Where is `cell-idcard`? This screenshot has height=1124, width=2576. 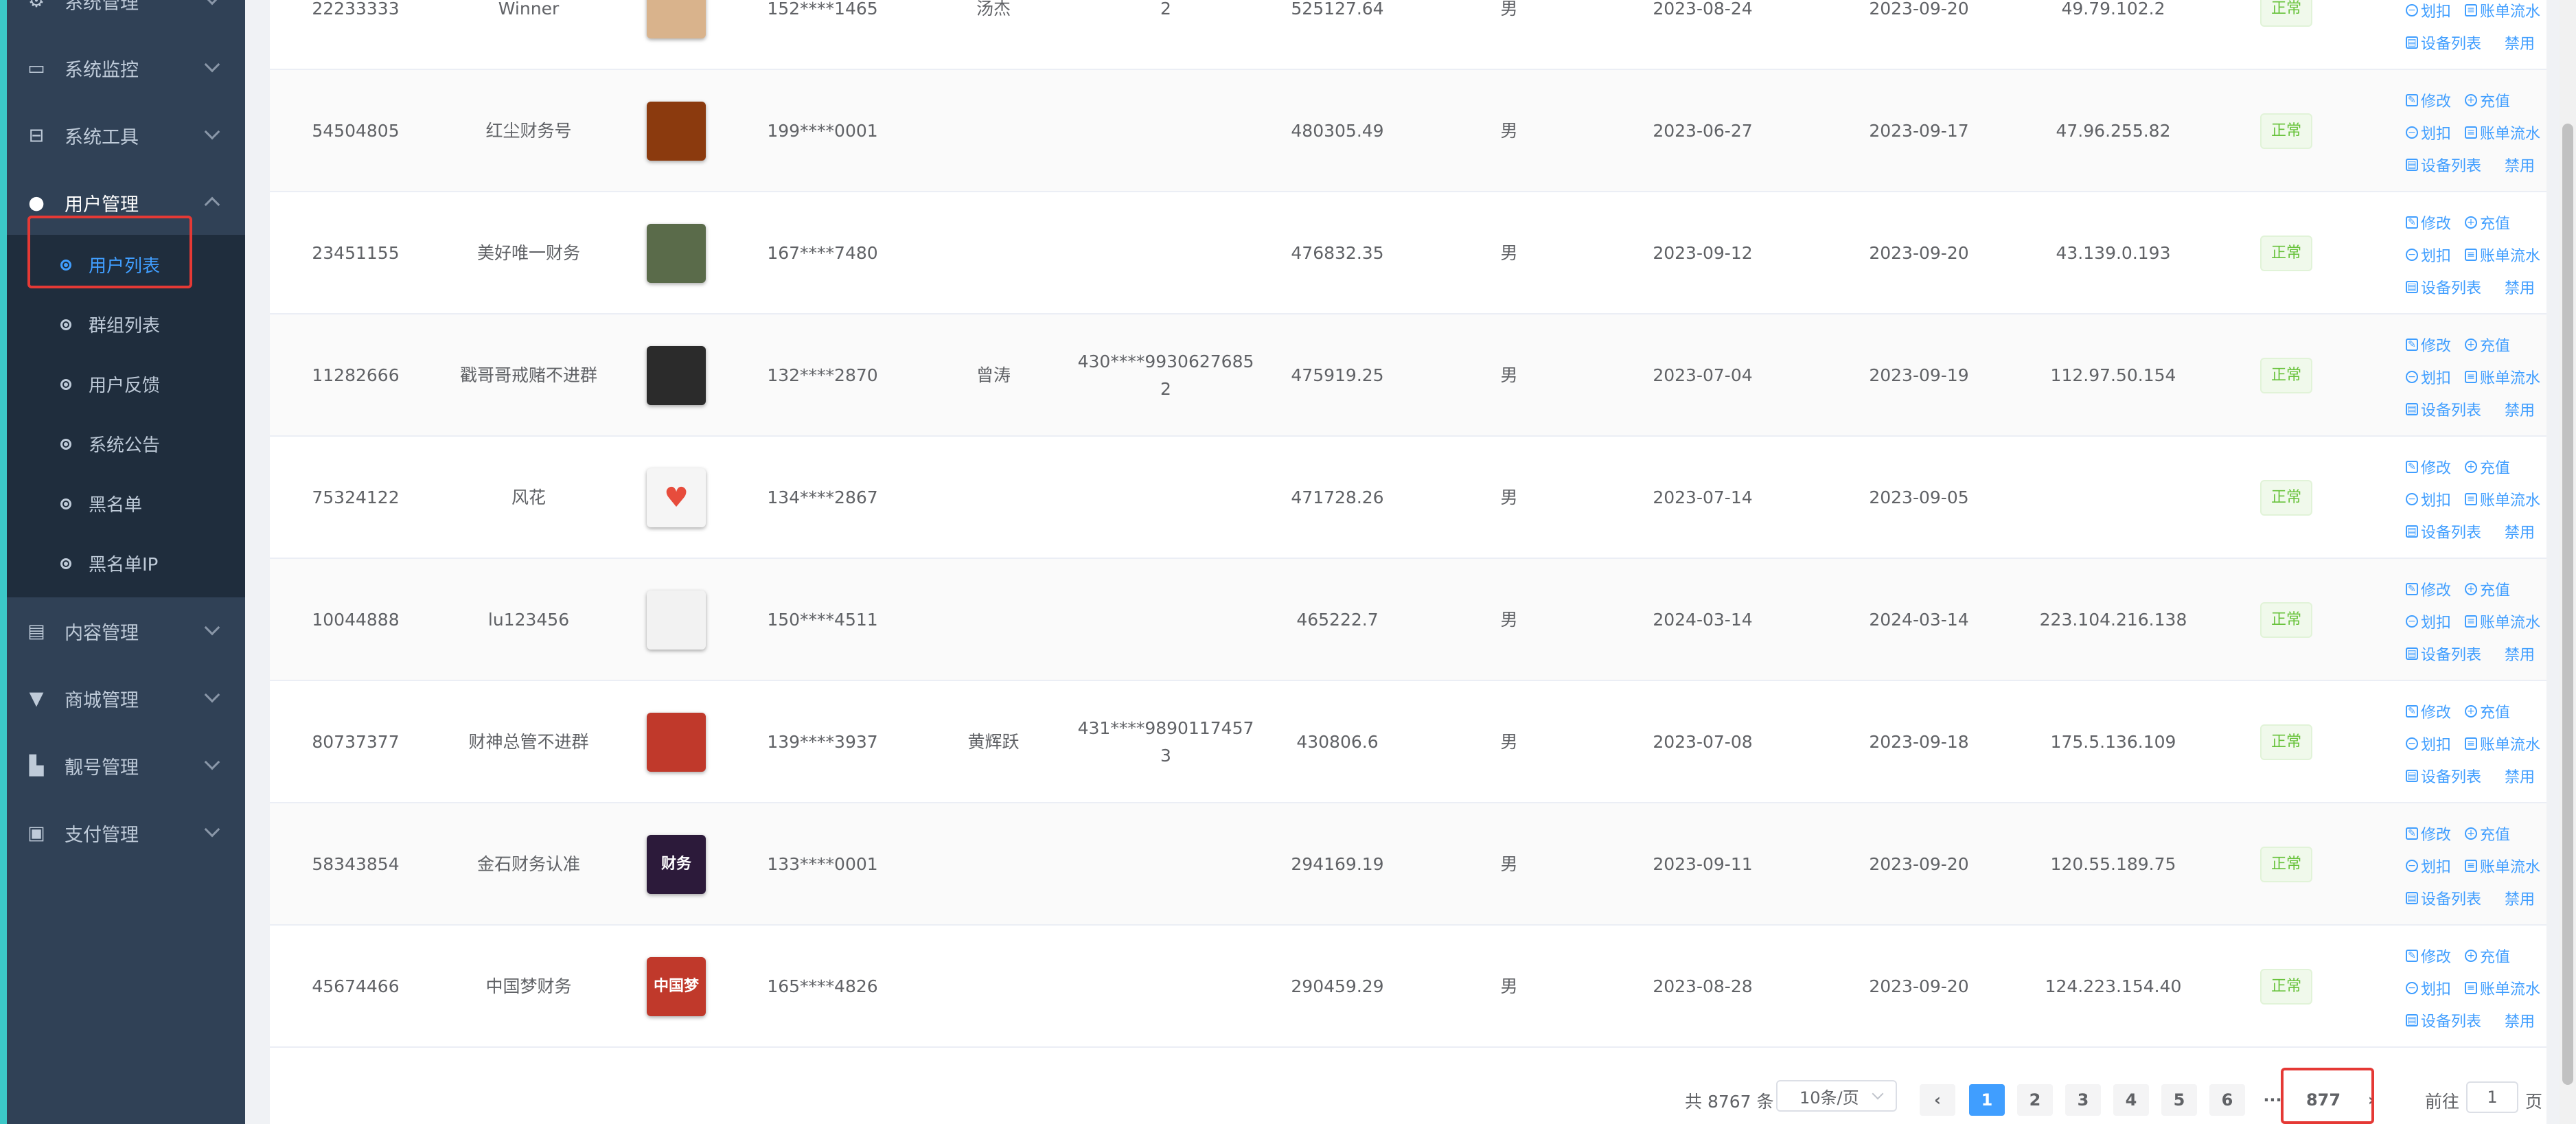
cell-idcard is located at coordinates (1165, 864).